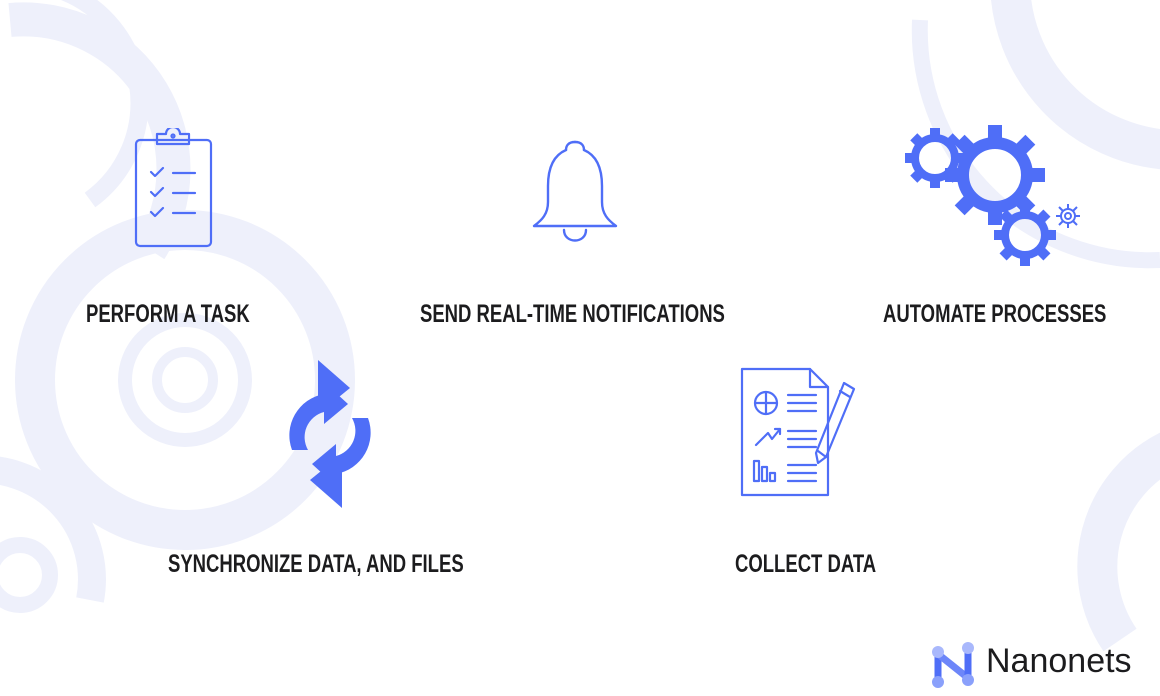  What do you see at coordinates (995, 314) in the screenshot?
I see `label-automate-processes: AUTOMATE PROCESSES` at bounding box center [995, 314].